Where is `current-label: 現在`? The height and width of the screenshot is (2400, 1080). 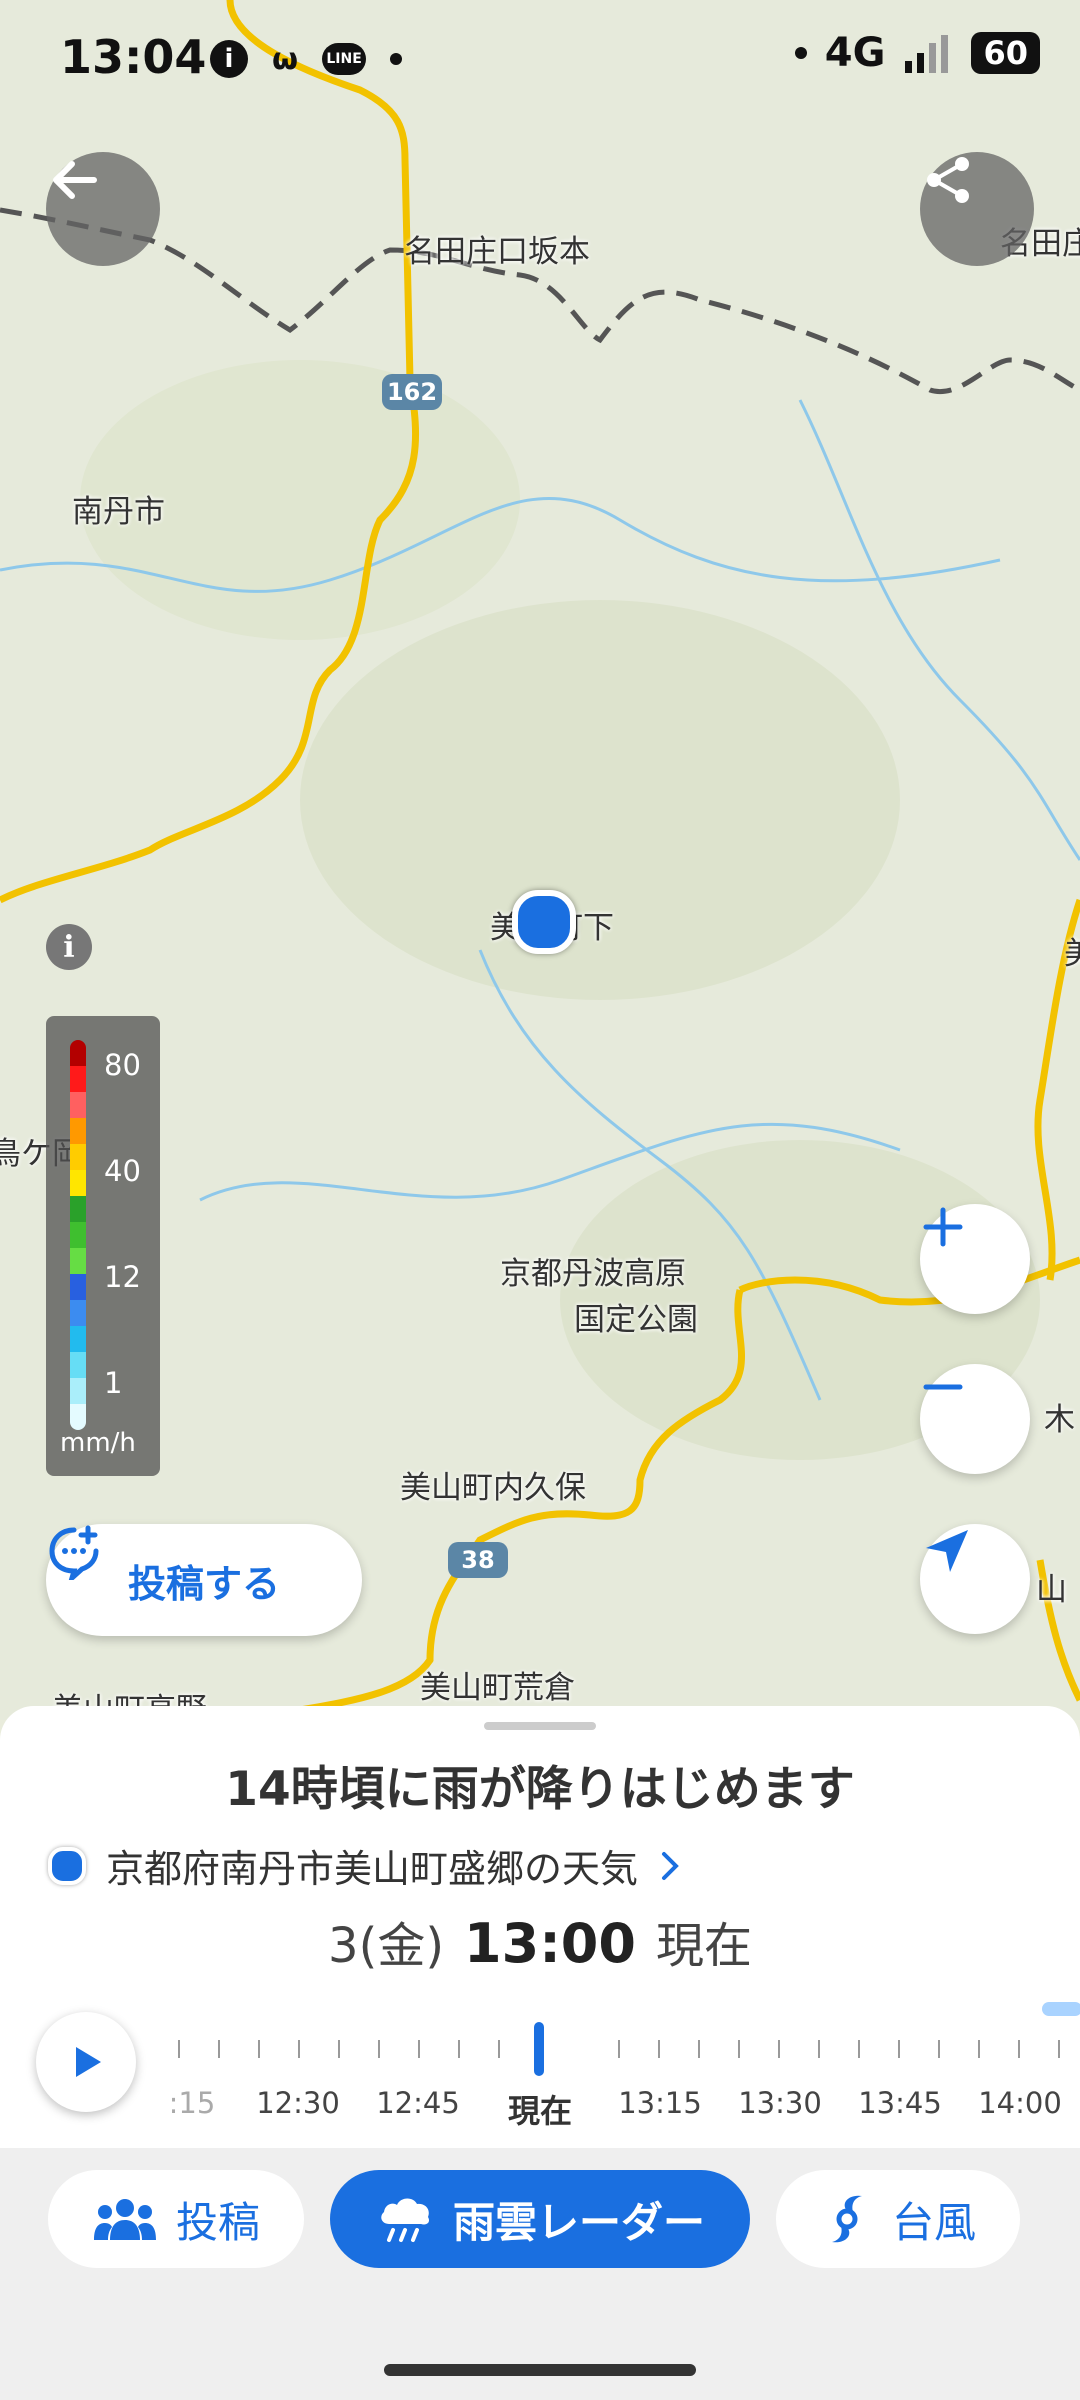 current-label: 現在 is located at coordinates (703, 1946).